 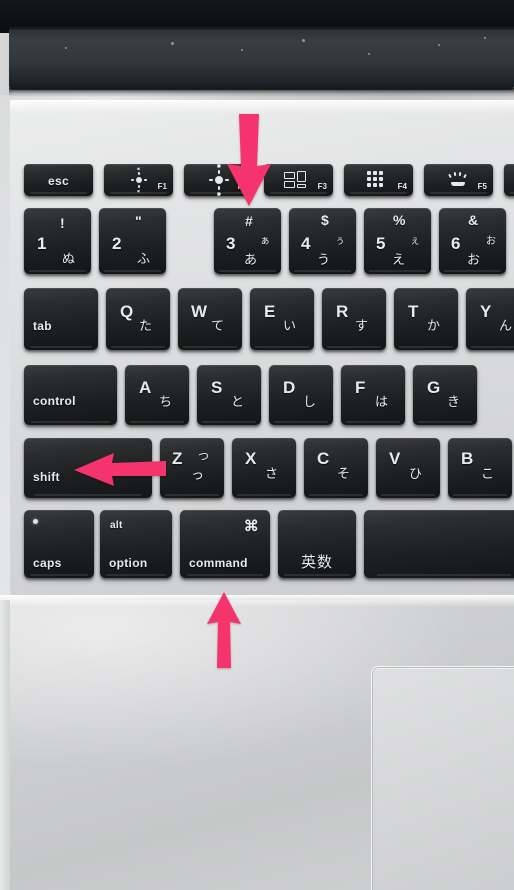 I want to click on palm-rest-highlight, so click(x=257, y=601).